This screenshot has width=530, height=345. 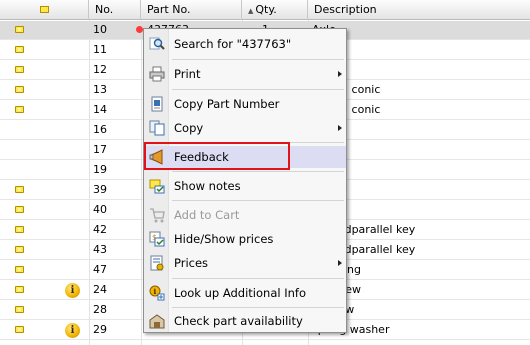 I want to click on header-no: No., so click(x=115, y=10).